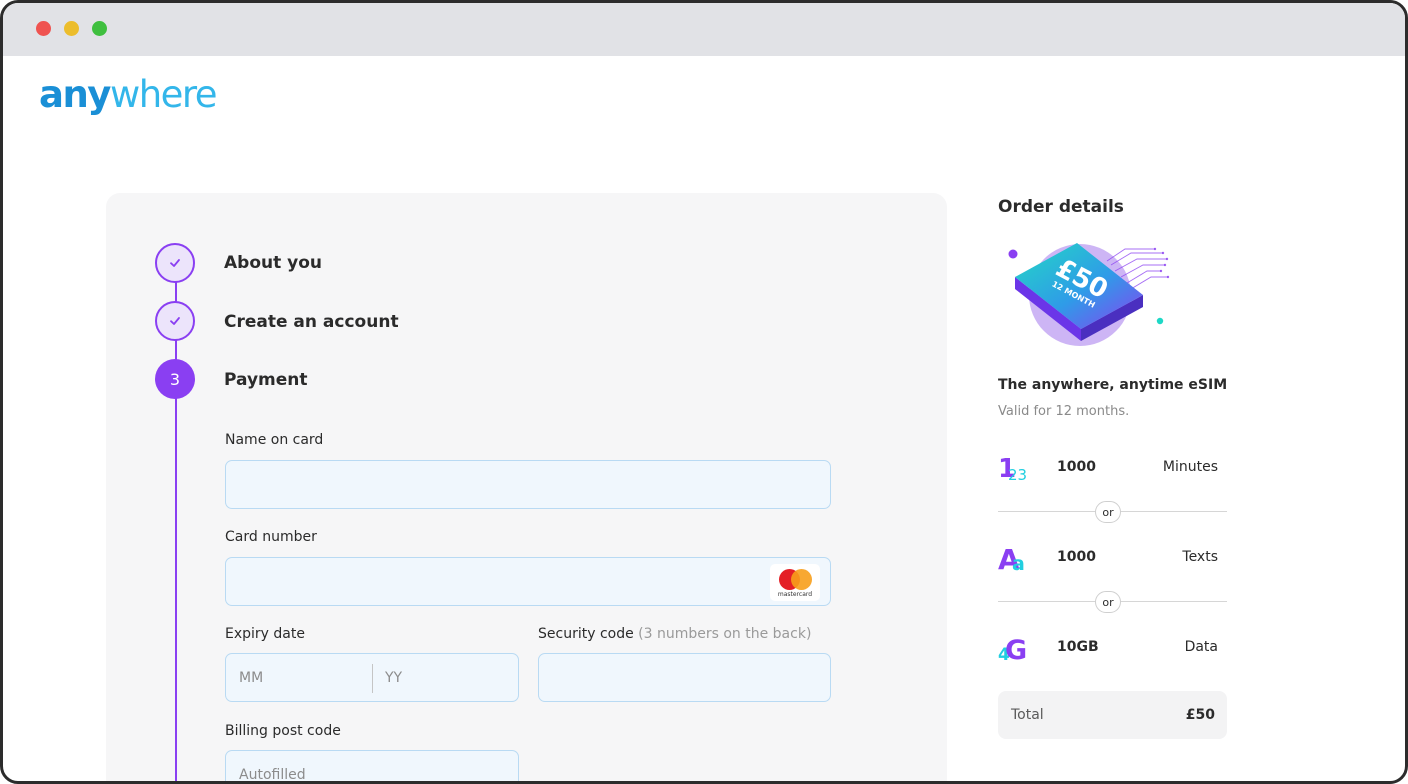 The image size is (1408, 784). What do you see at coordinates (704, 29) in the screenshot?
I see `title-bar` at bounding box center [704, 29].